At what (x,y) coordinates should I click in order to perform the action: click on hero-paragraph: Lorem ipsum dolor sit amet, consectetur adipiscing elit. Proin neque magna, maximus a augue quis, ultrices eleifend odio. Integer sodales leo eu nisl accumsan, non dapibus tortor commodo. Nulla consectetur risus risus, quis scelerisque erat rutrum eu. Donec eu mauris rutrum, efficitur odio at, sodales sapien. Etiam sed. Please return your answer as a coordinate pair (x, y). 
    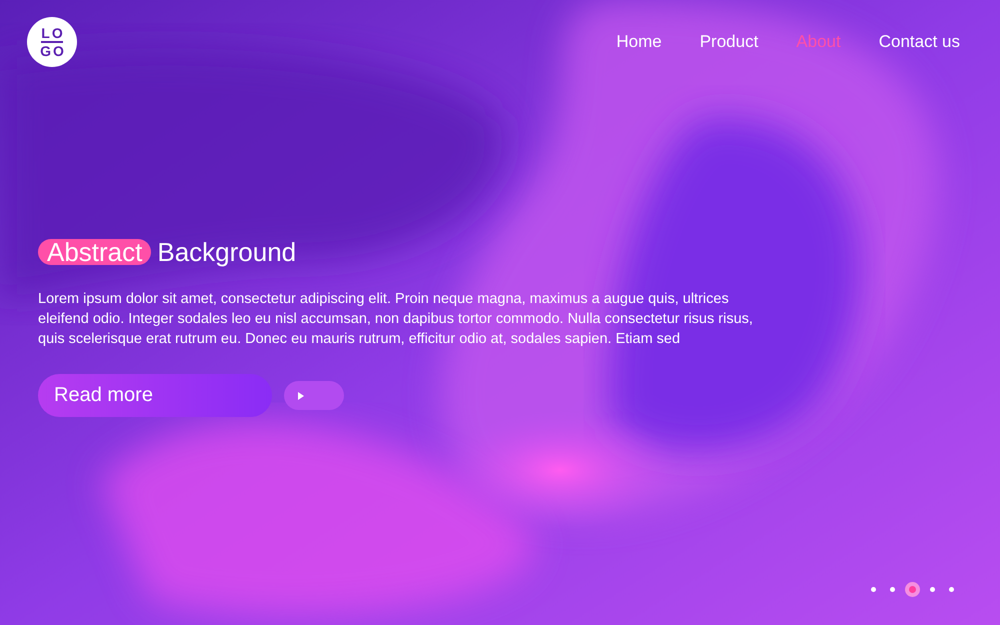
    Looking at the image, I should click on (396, 319).